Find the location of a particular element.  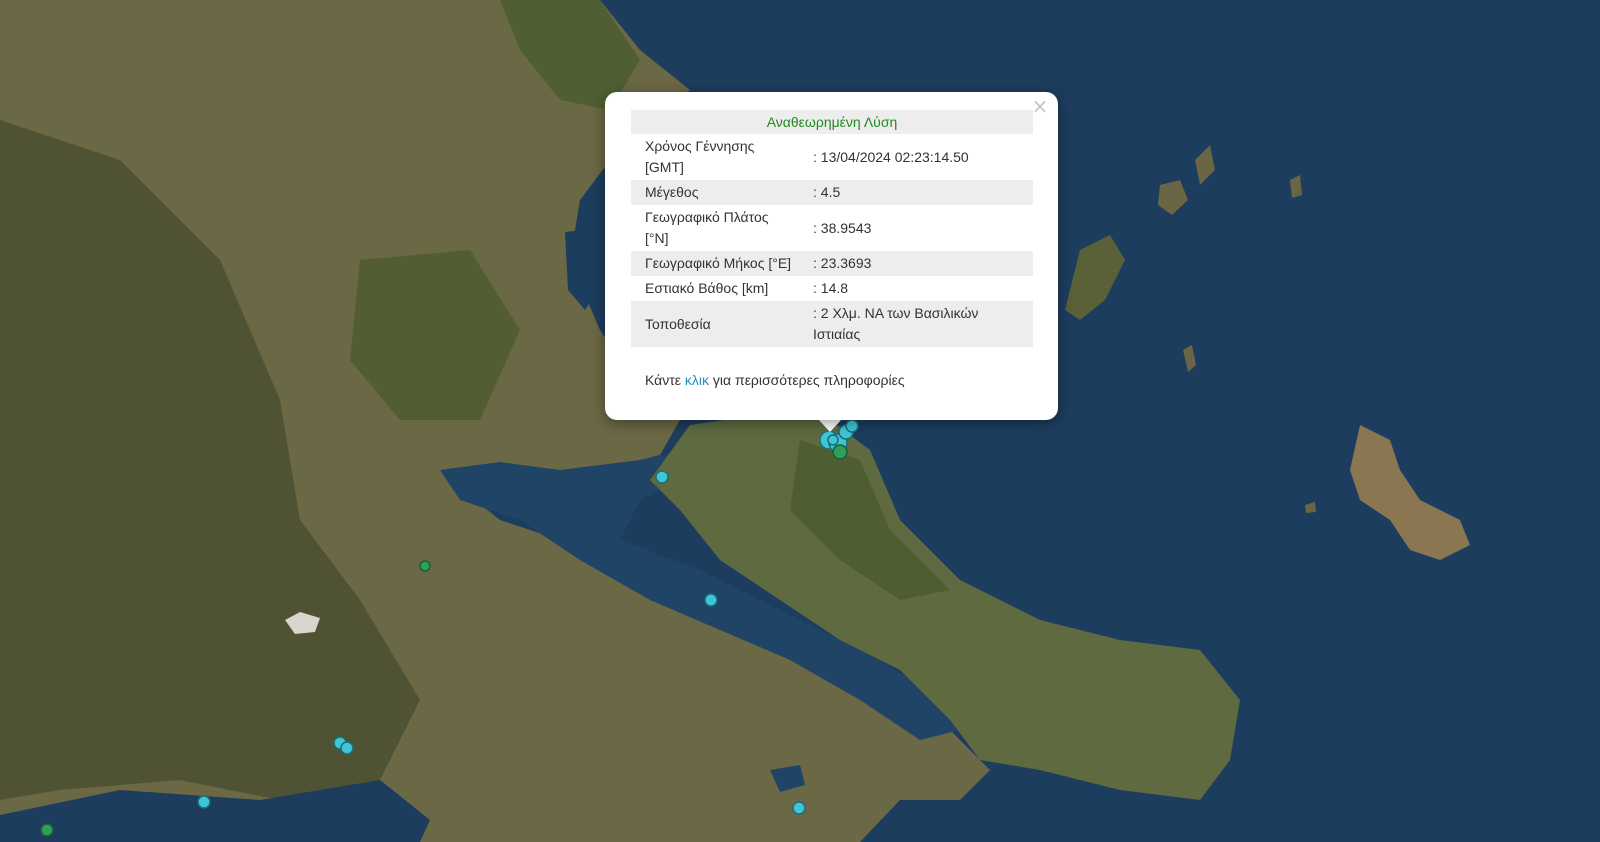

row-key: Τοποθεσία is located at coordinates (720, 324).